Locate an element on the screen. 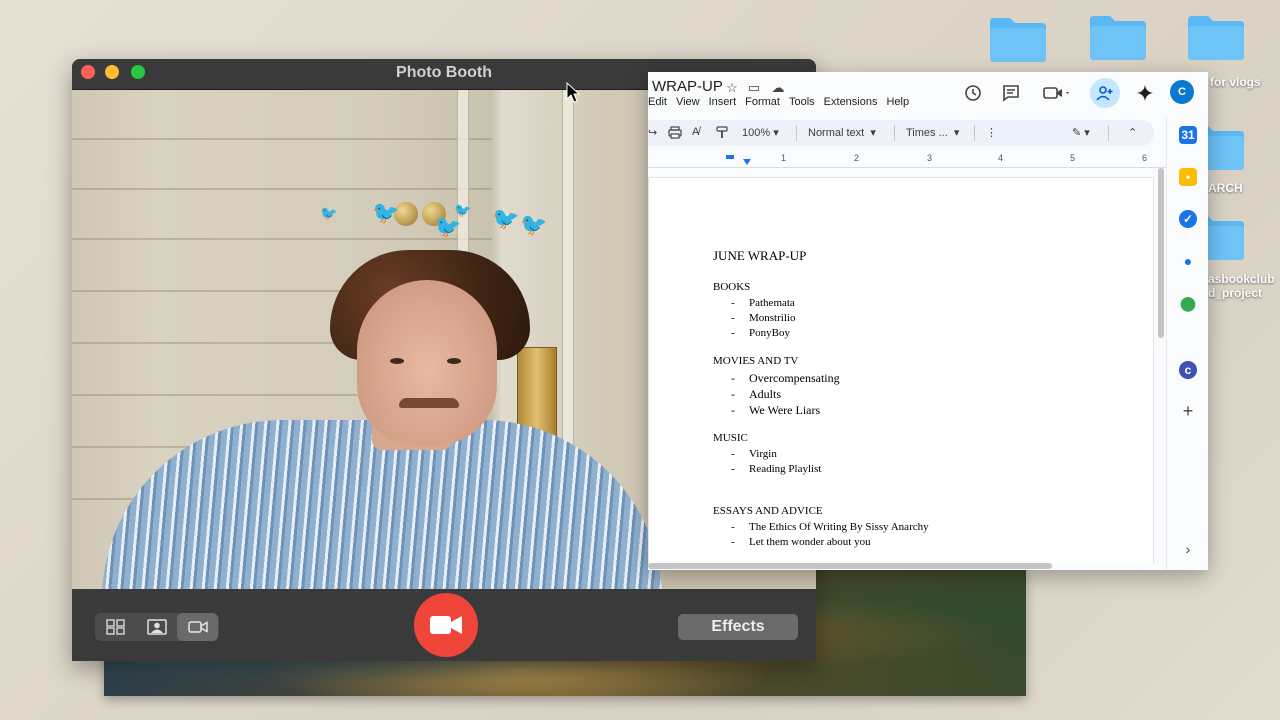  section-title: ESSAYS AND ADVICE is located at coordinates (768, 511).